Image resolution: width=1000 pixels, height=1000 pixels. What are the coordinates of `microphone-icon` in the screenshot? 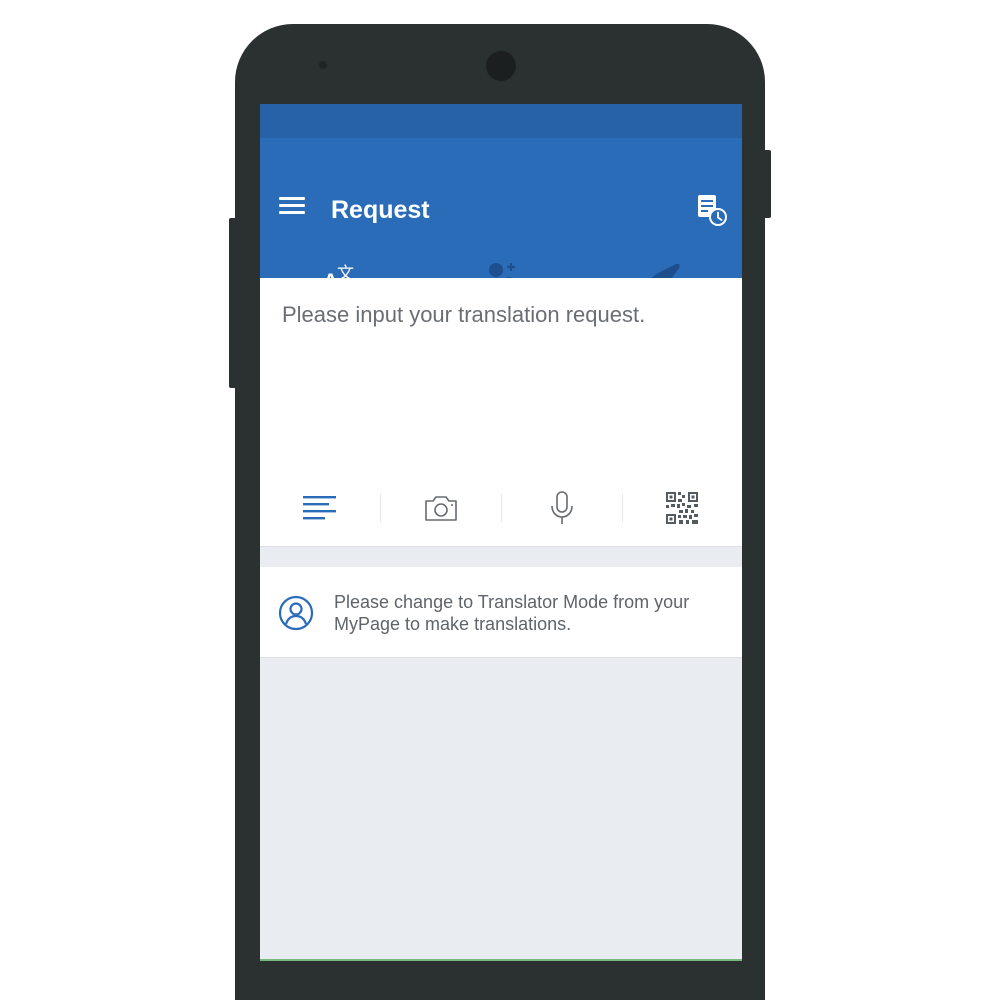 It's located at (562, 507).